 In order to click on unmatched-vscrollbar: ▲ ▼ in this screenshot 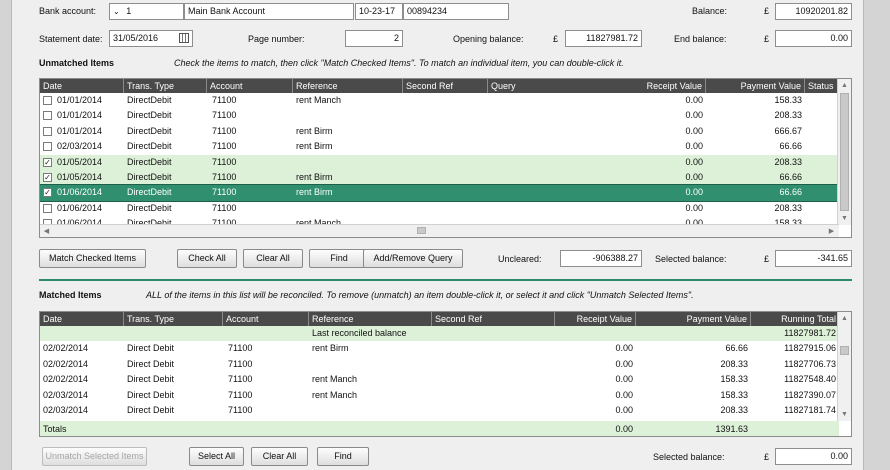, I will do `click(844, 152)`.